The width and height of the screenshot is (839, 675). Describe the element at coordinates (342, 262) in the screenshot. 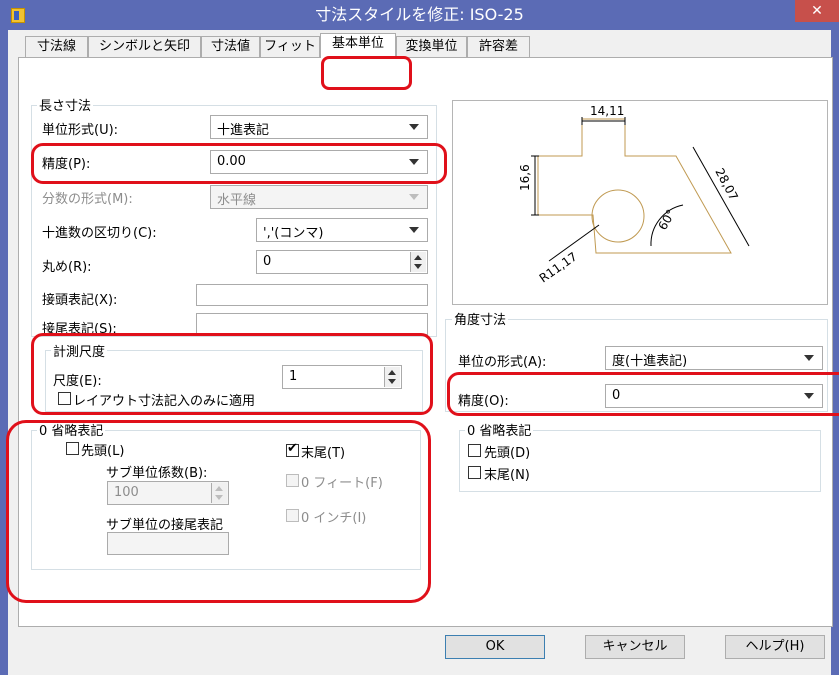

I see `round-off-spinner: 0` at that location.